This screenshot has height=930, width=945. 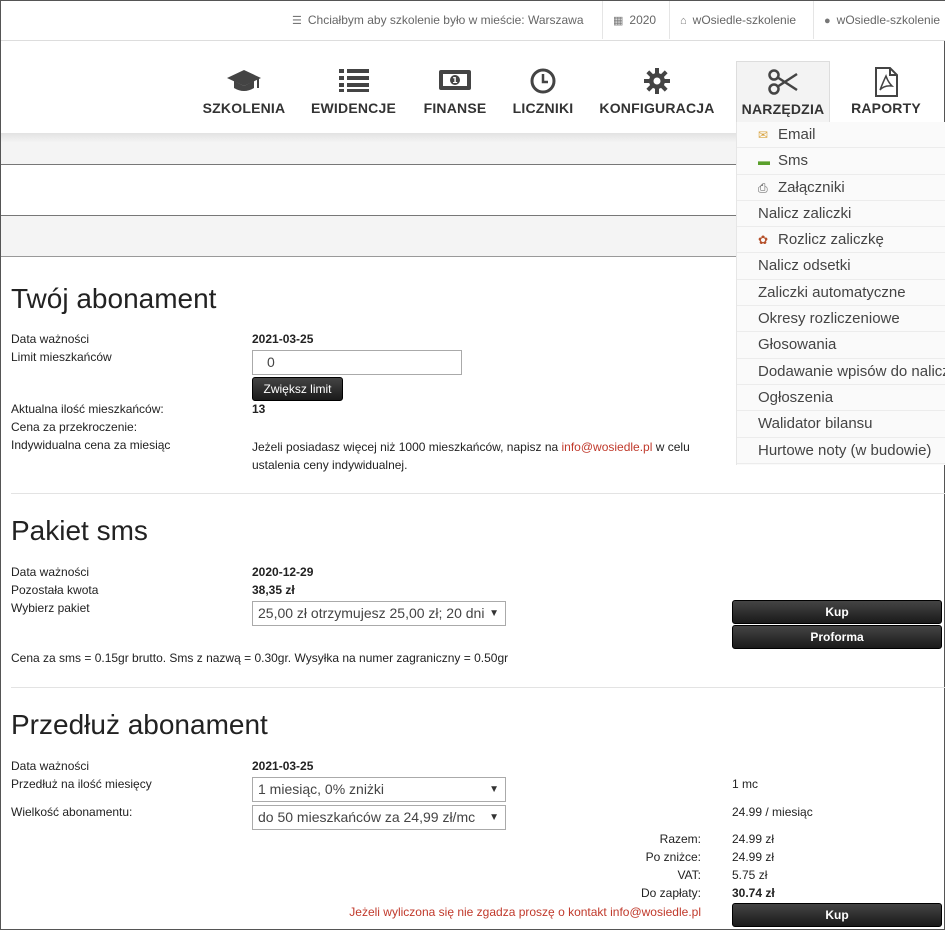 What do you see at coordinates (772, 812) in the screenshot?
I see `extend-size-summary: 24.99 / miesiąc` at bounding box center [772, 812].